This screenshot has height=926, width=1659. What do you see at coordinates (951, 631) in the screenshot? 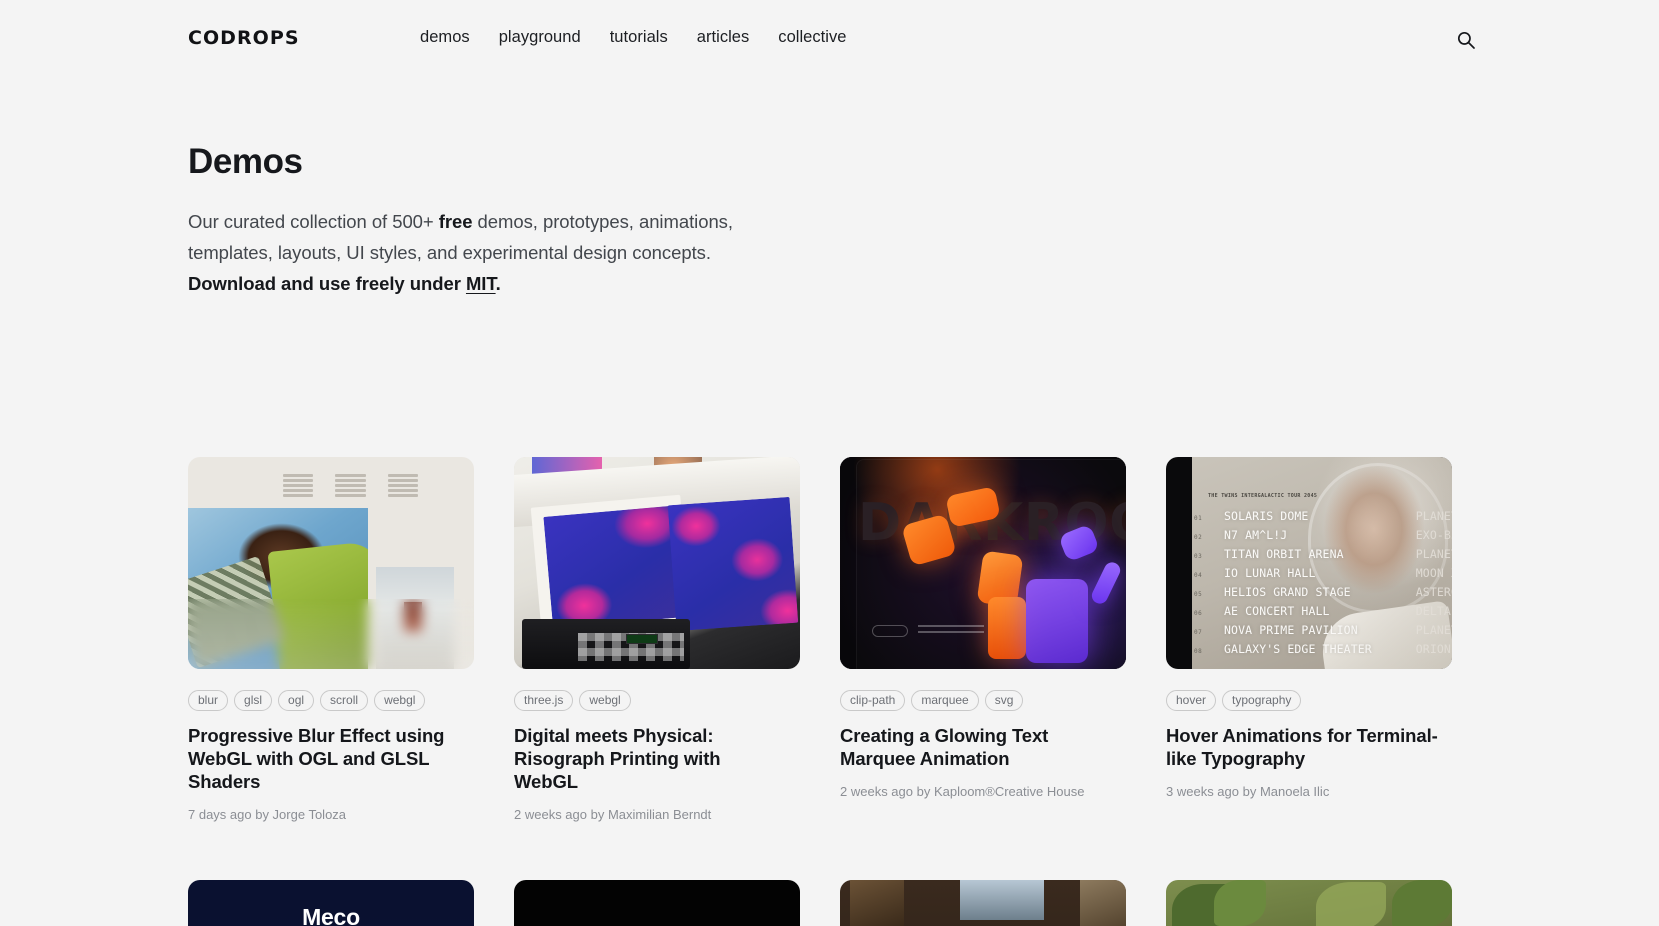
I see `thumb-art-caption-lines` at bounding box center [951, 631].